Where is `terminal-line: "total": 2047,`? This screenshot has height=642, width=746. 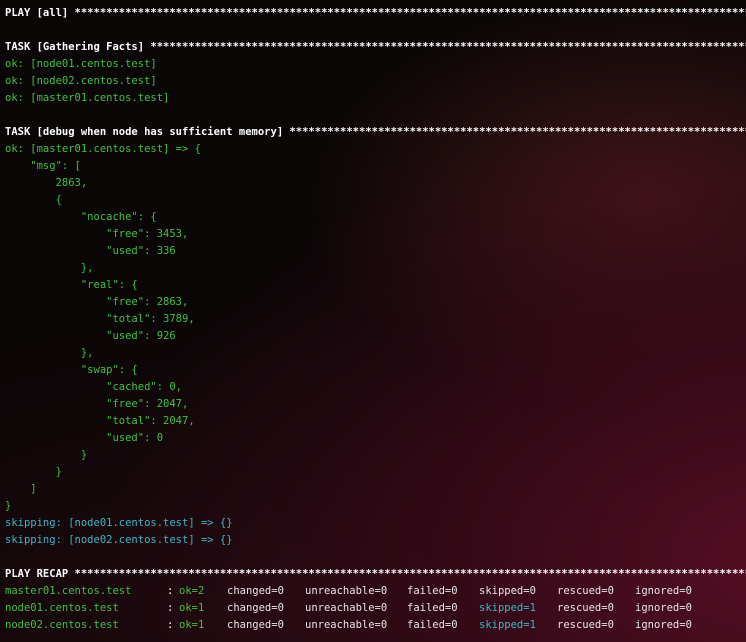
terminal-line: "total": 2047, is located at coordinates (100, 421).